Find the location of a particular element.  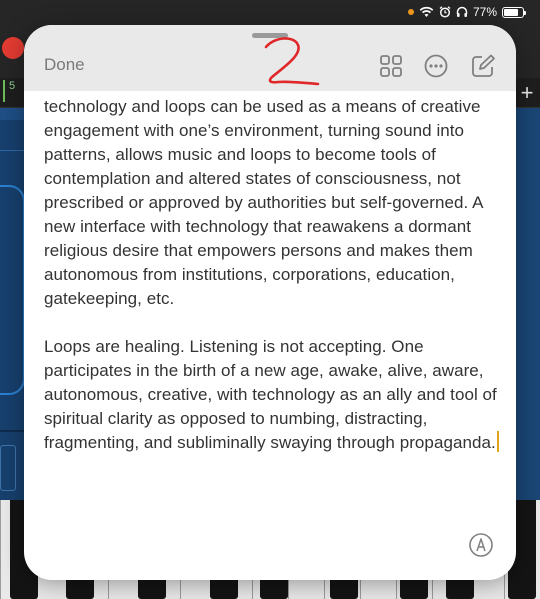

track-number: 5 is located at coordinates (13, 91).